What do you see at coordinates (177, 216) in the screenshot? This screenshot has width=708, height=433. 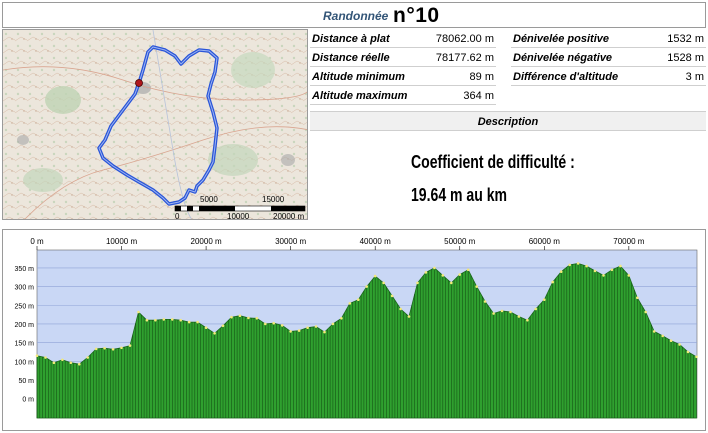 I see `scale-label: 0` at bounding box center [177, 216].